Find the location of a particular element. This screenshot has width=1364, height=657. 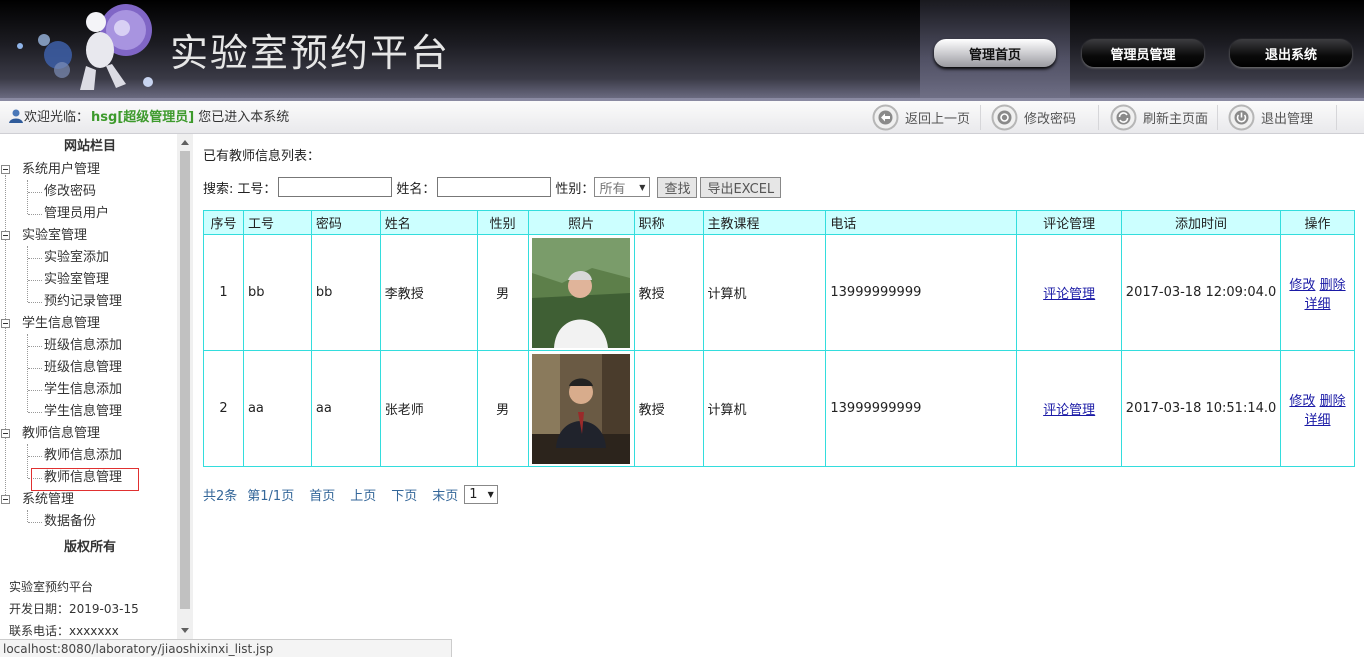

scroll-thumb is located at coordinates (185, 380).